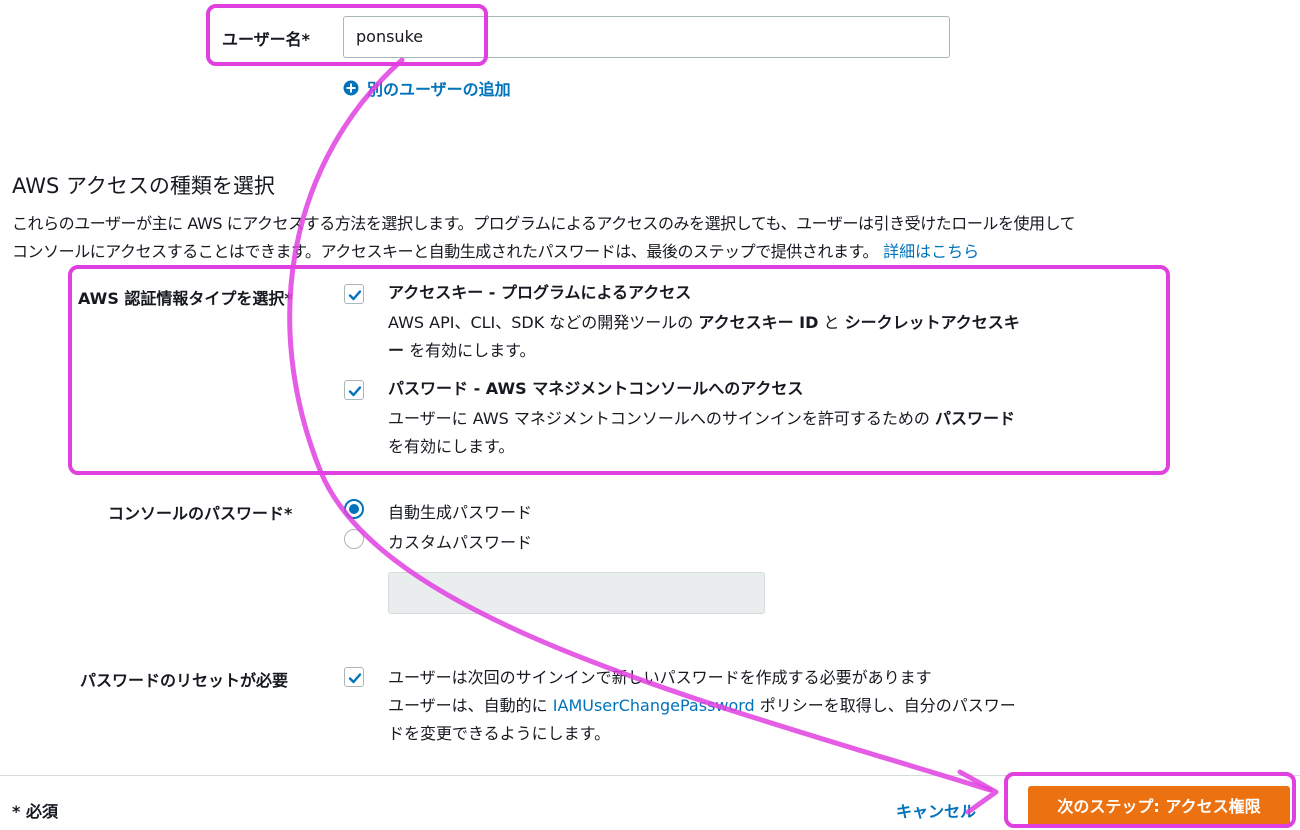 This screenshot has height=830, width=1300. What do you see at coordinates (831, 322) in the screenshot?
I see `access-key-desc-and: と` at bounding box center [831, 322].